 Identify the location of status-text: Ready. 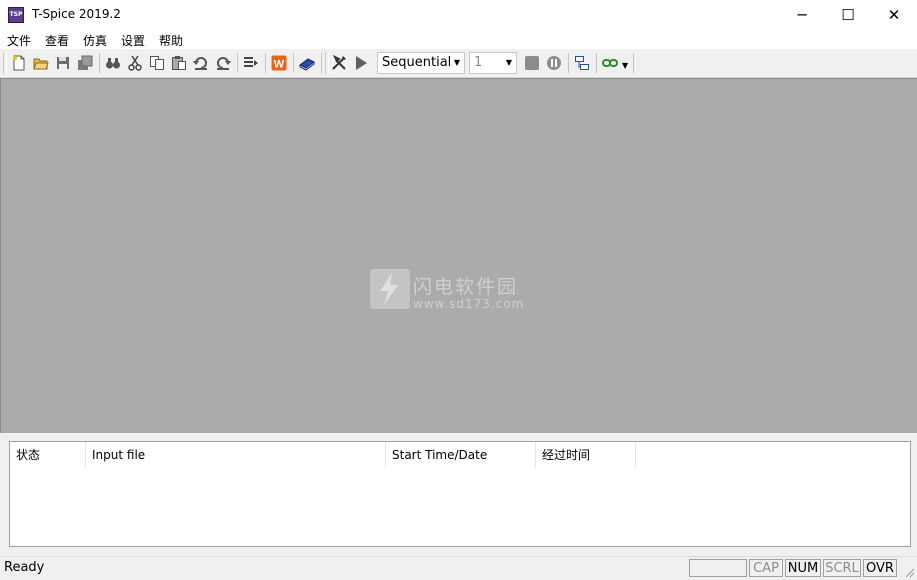
(24, 567).